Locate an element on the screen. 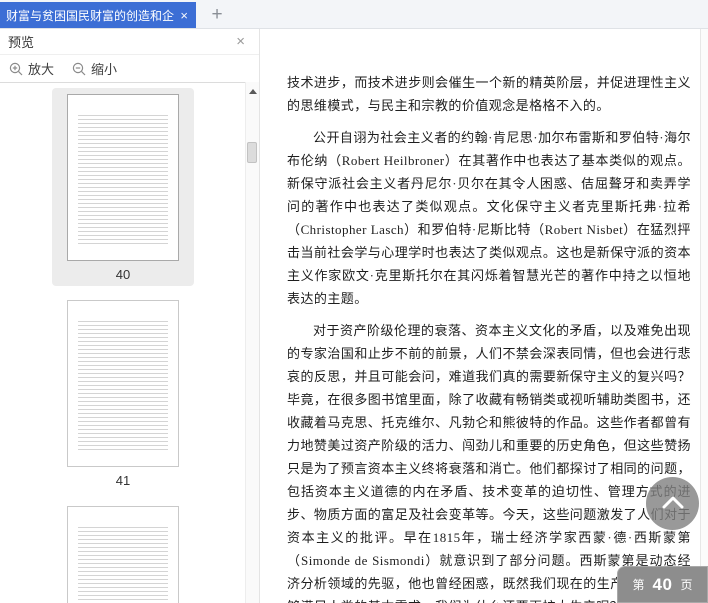 The image size is (708, 603). thumbnail-scrollbar is located at coordinates (252, 342).